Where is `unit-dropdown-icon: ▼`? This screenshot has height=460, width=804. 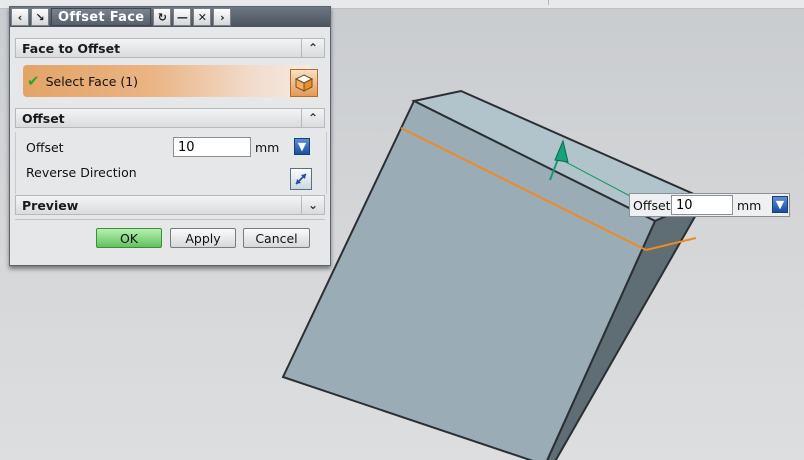
unit-dropdown-icon: ▼ is located at coordinates (302, 146).